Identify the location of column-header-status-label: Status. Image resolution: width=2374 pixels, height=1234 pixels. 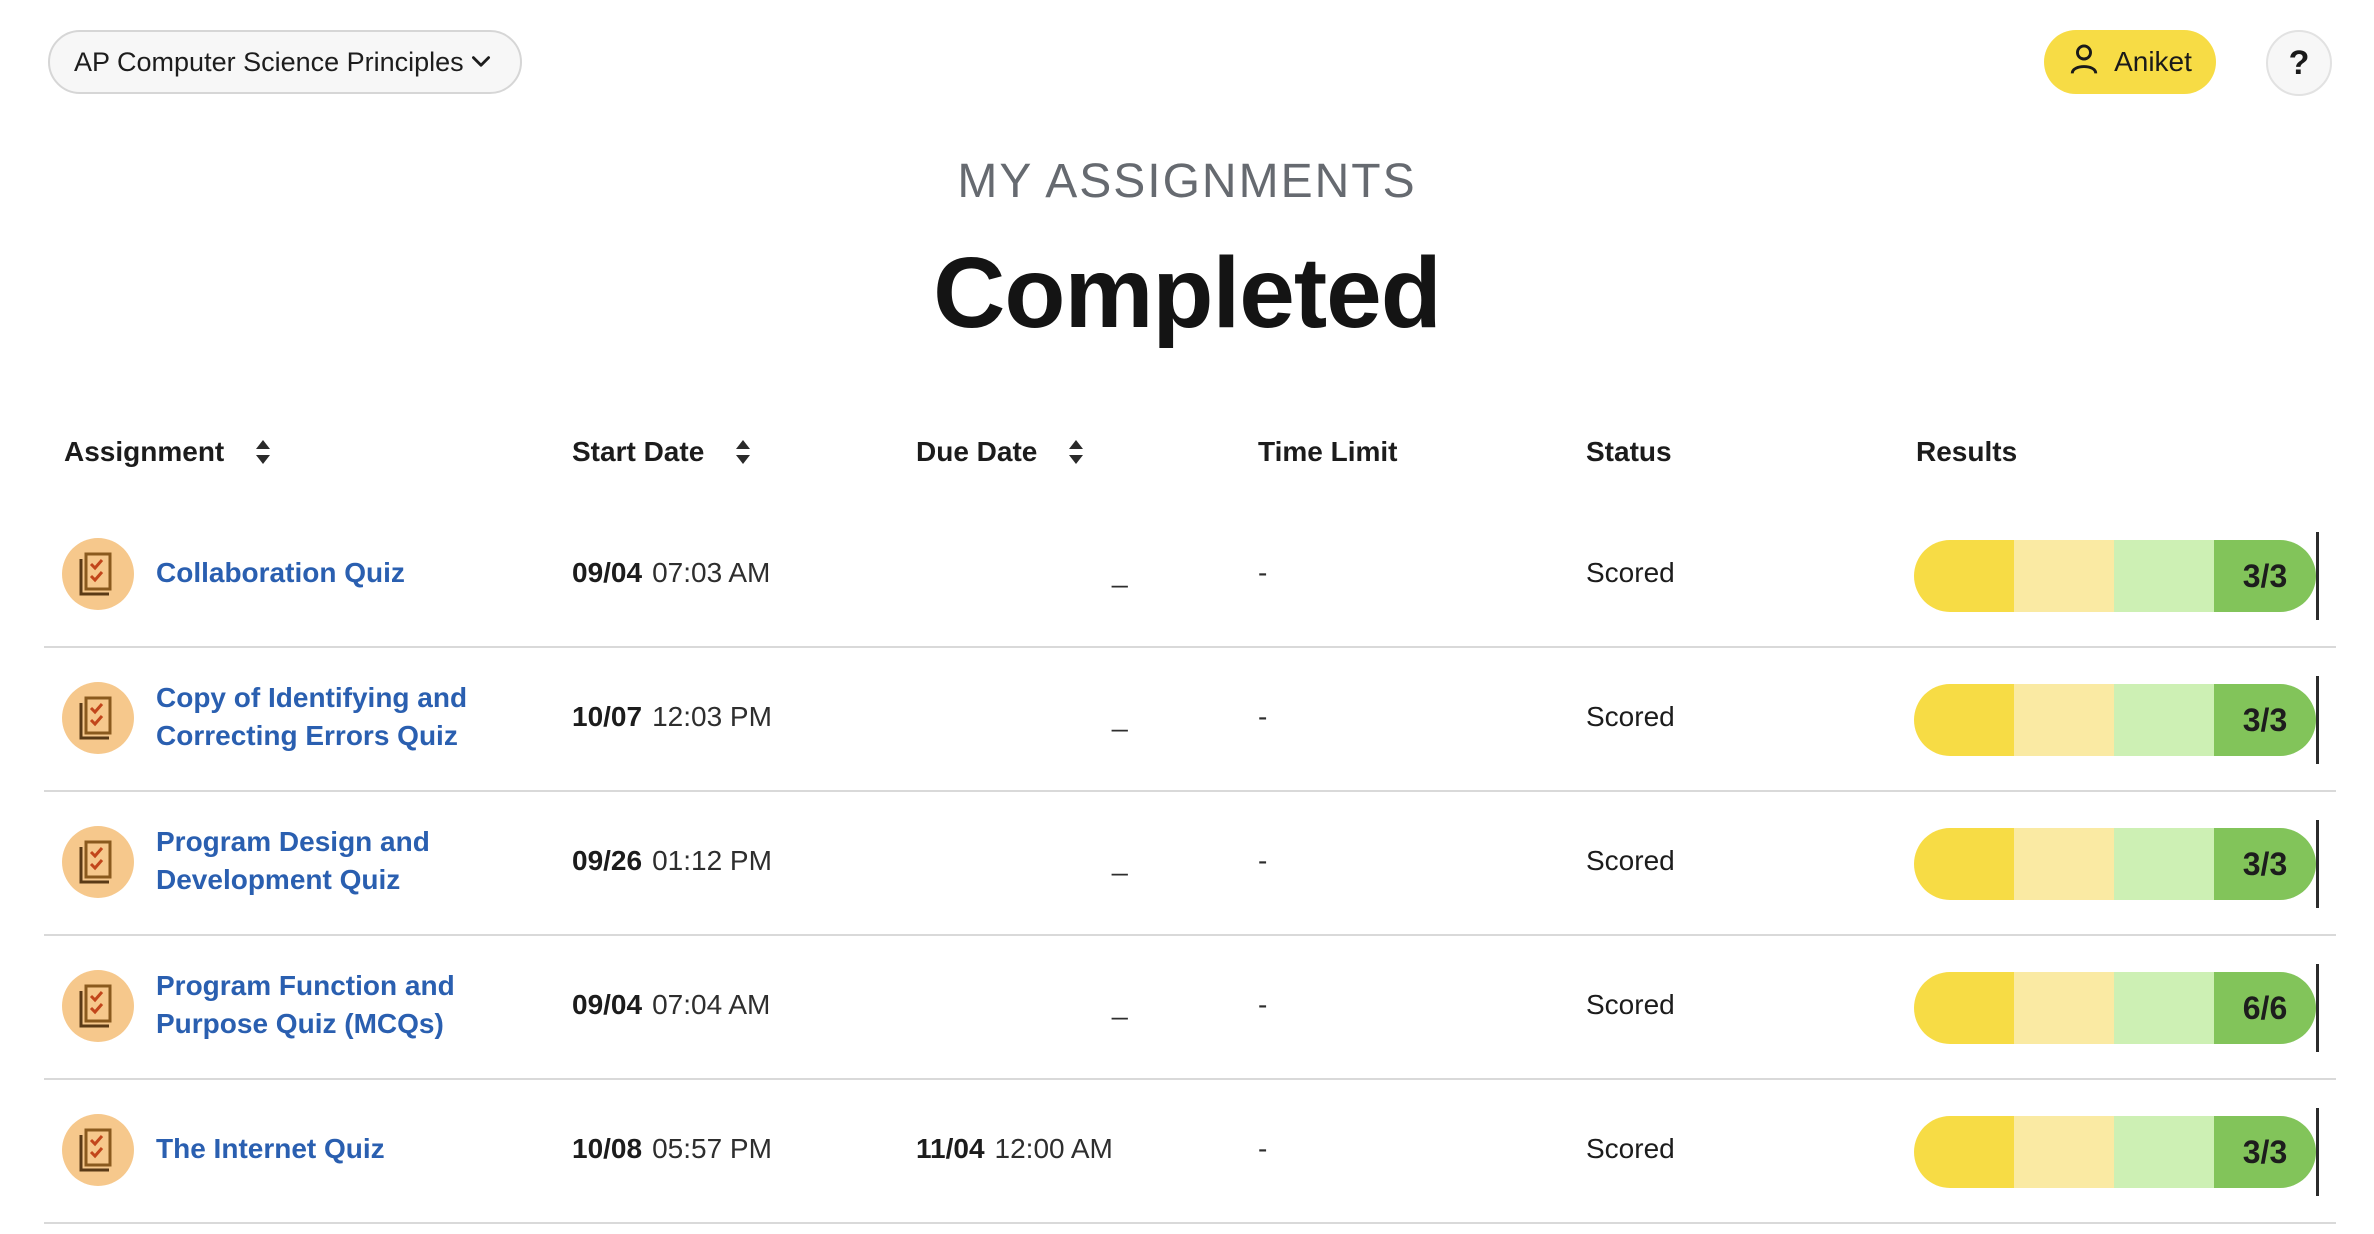
(1629, 451).